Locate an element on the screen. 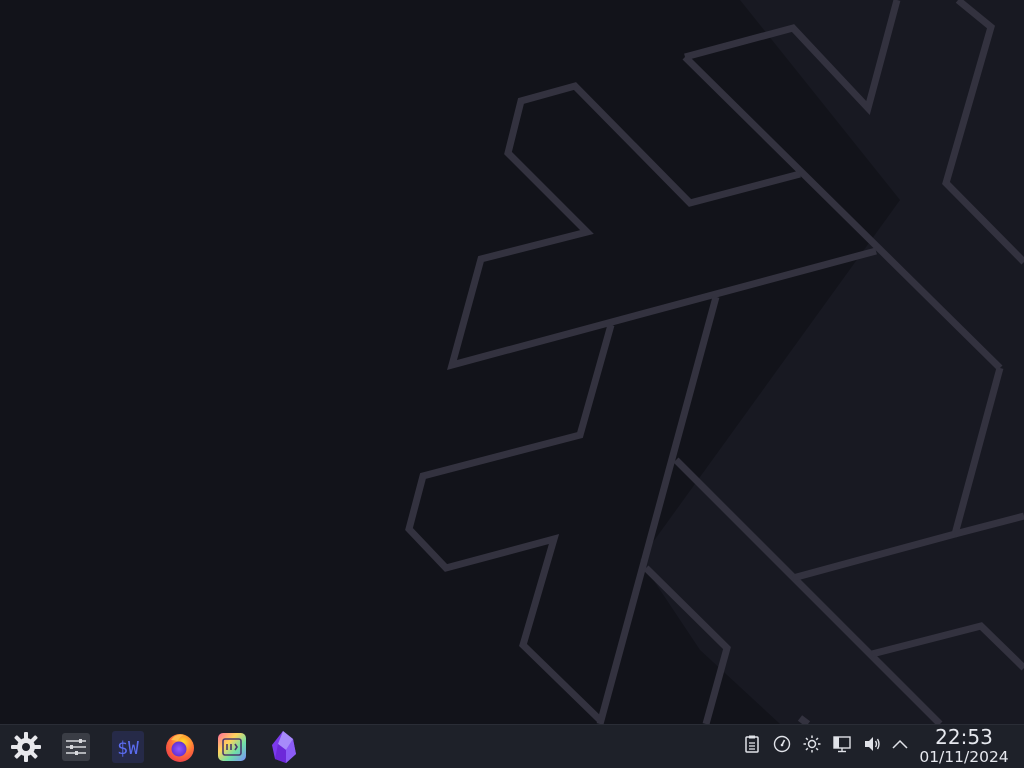  firefox-button is located at coordinates (180, 747).